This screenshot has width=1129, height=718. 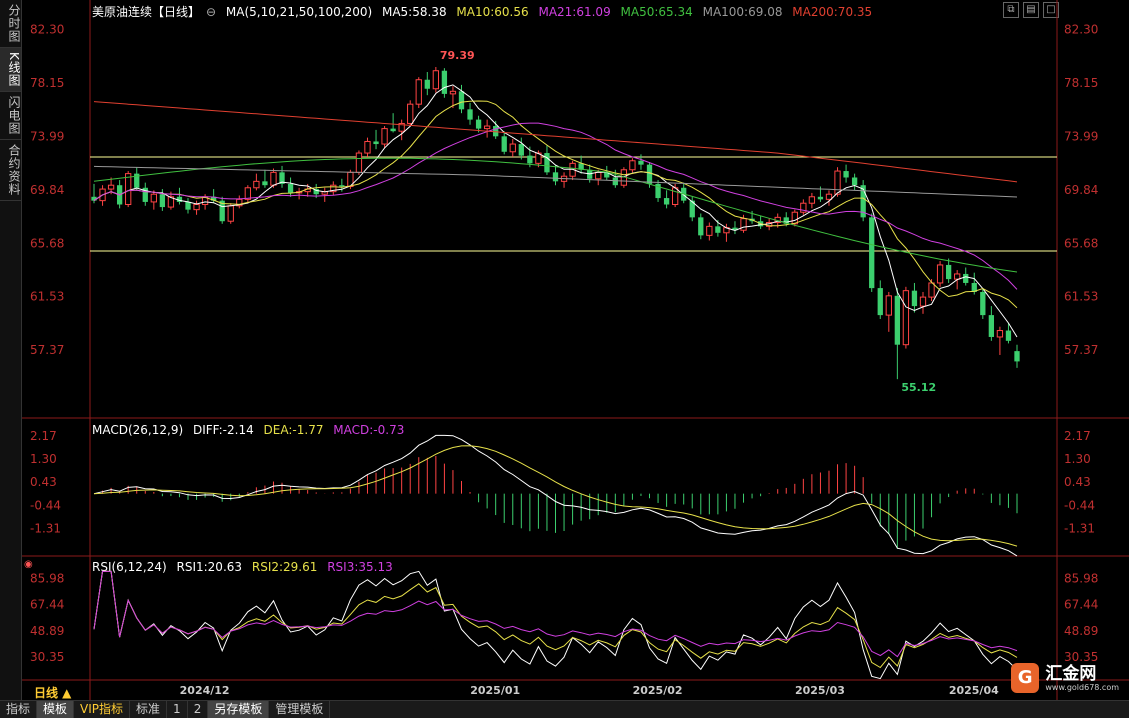 What do you see at coordinates (198, 709) in the screenshot?
I see `btab-2: 2` at bounding box center [198, 709].